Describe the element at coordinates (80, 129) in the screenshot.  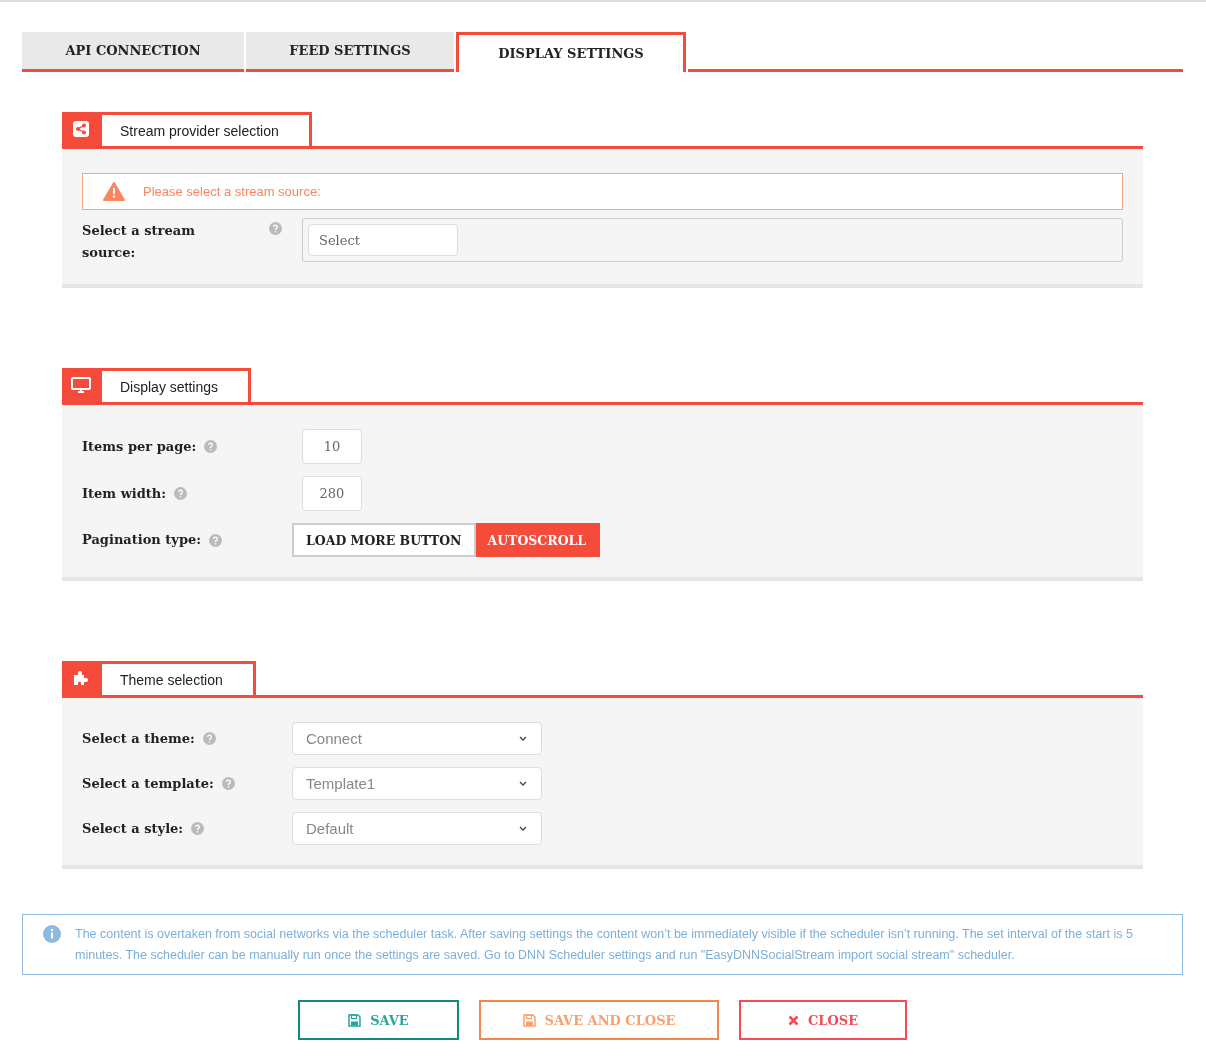
I see `share-icon` at that location.